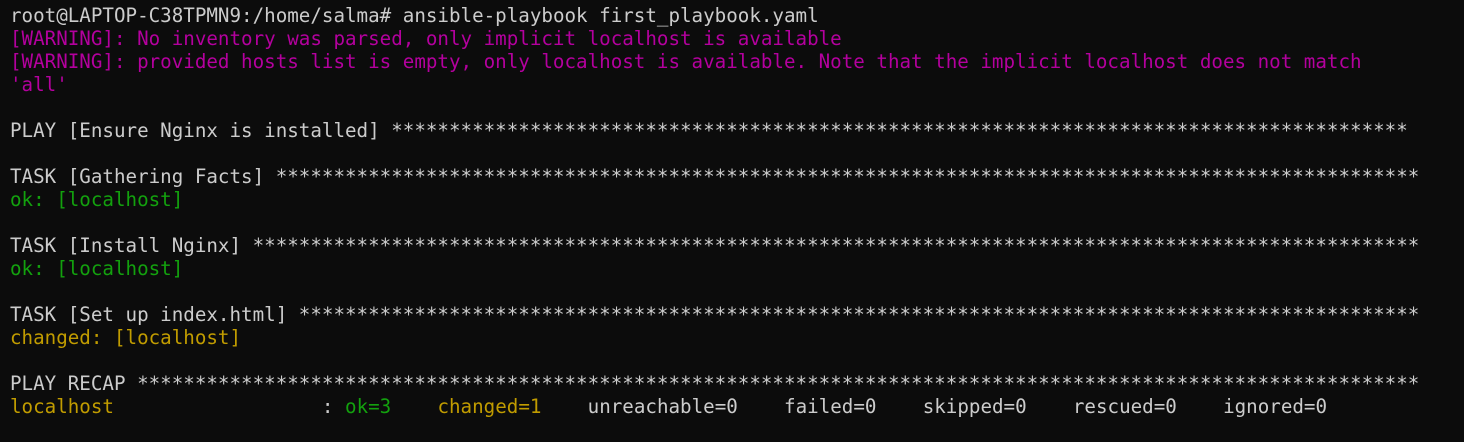  What do you see at coordinates (62, 406) in the screenshot?
I see `recap-host: localhost` at bounding box center [62, 406].